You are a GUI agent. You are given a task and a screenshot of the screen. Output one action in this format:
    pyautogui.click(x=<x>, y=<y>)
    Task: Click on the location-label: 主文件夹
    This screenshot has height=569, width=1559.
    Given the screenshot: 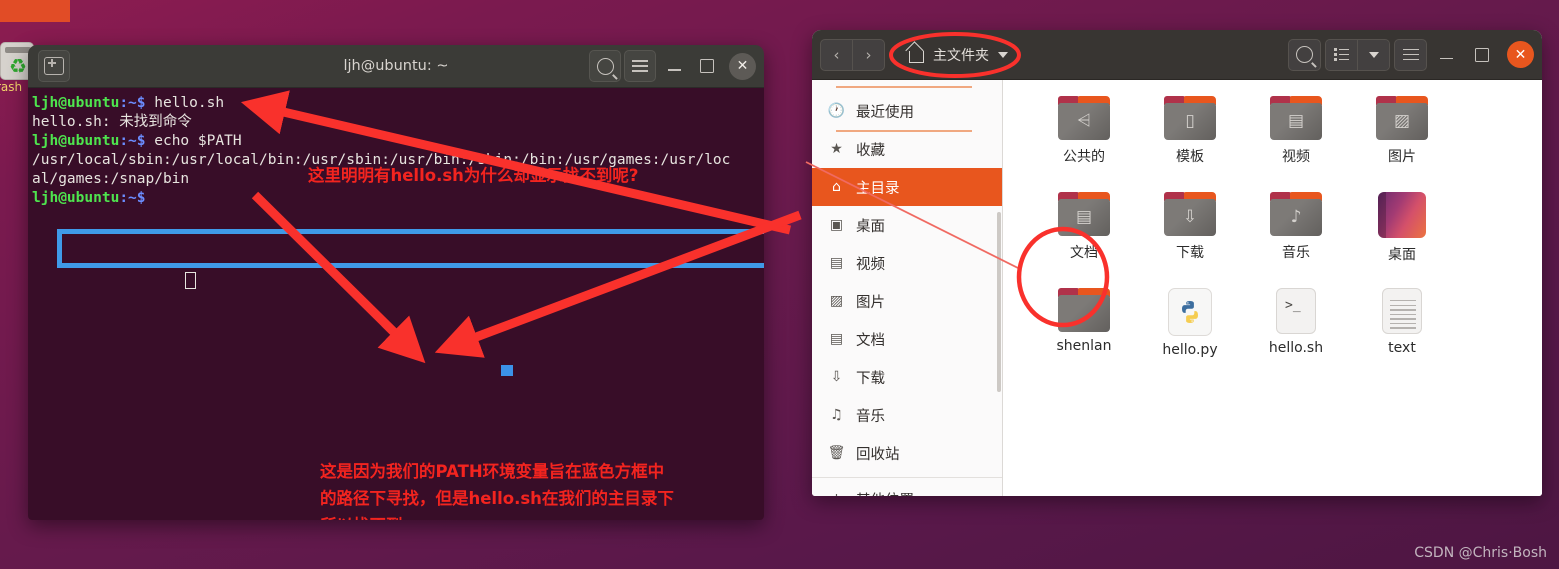 What is the action you would take?
    pyautogui.click(x=961, y=55)
    